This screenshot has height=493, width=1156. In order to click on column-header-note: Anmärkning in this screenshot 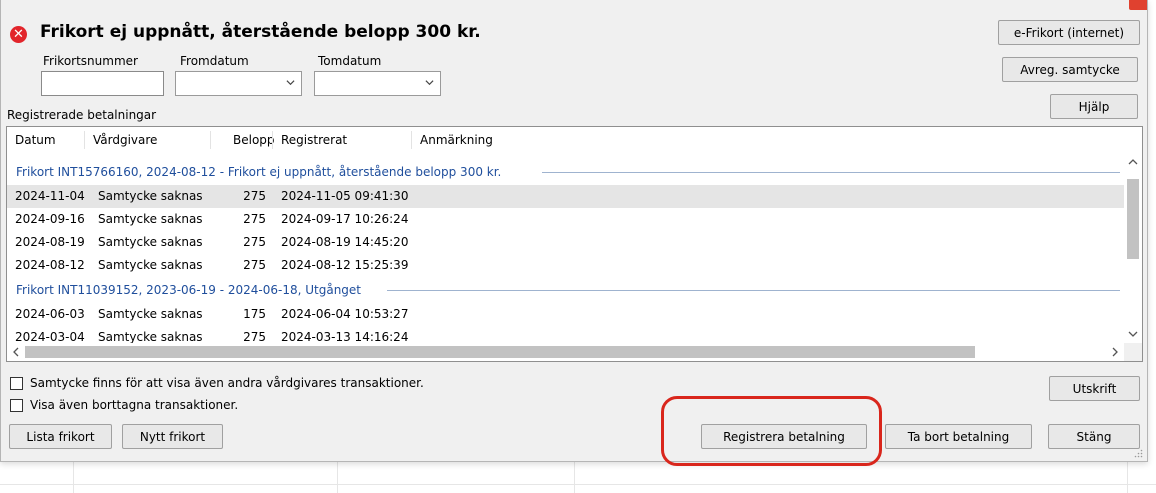, I will do `click(452, 140)`.